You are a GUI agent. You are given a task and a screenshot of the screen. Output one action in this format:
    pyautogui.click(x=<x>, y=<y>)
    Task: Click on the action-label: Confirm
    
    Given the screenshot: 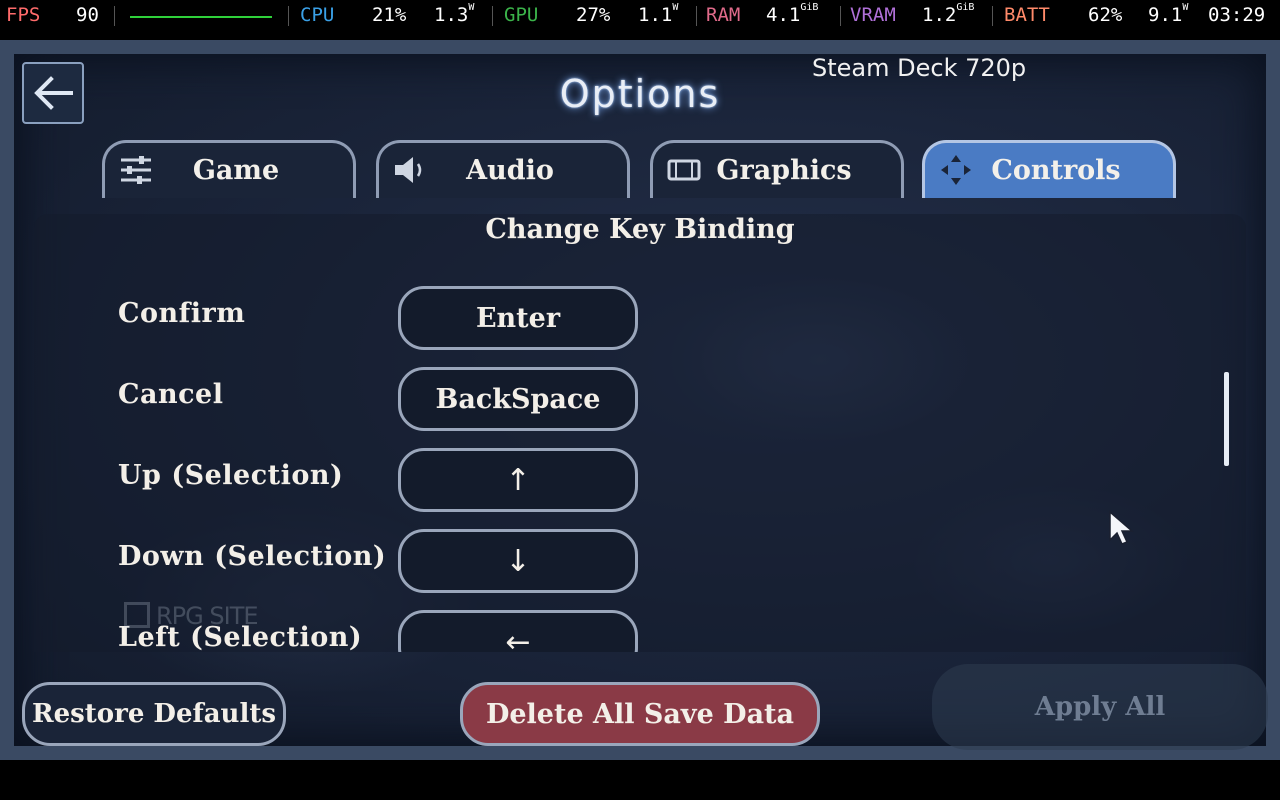 What is the action you would take?
    pyautogui.click(x=182, y=313)
    